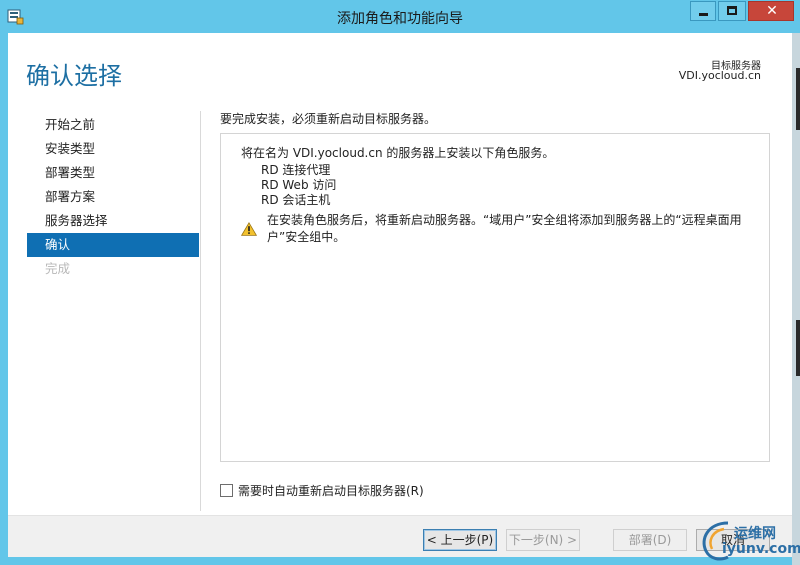  I want to click on auto-restart-label: 需要时自动重新启动目标服务器(R), so click(331, 490).